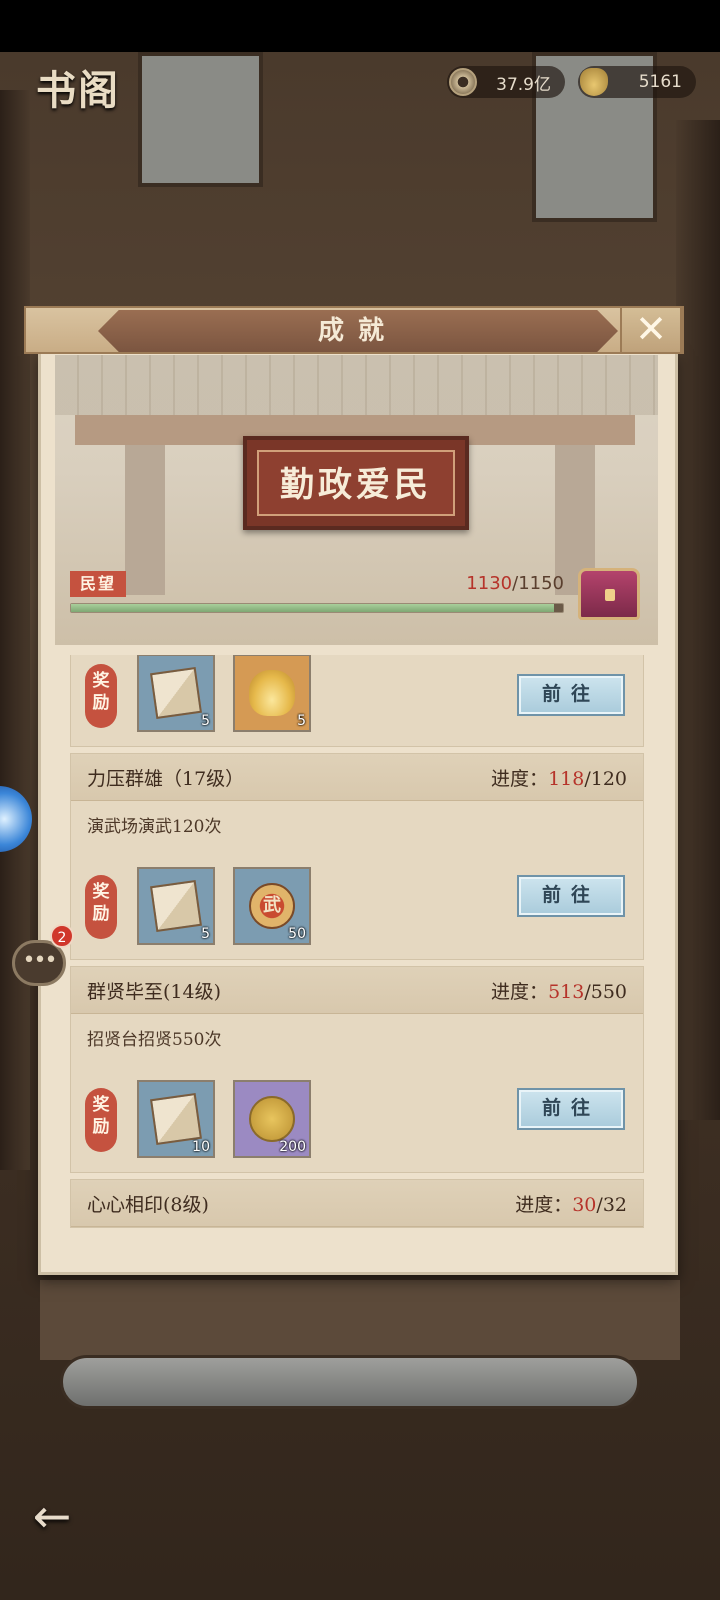 The image size is (720, 1600). What do you see at coordinates (201, 1147) in the screenshot?
I see `reward-quantity: 10` at bounding box center [201, 1147].